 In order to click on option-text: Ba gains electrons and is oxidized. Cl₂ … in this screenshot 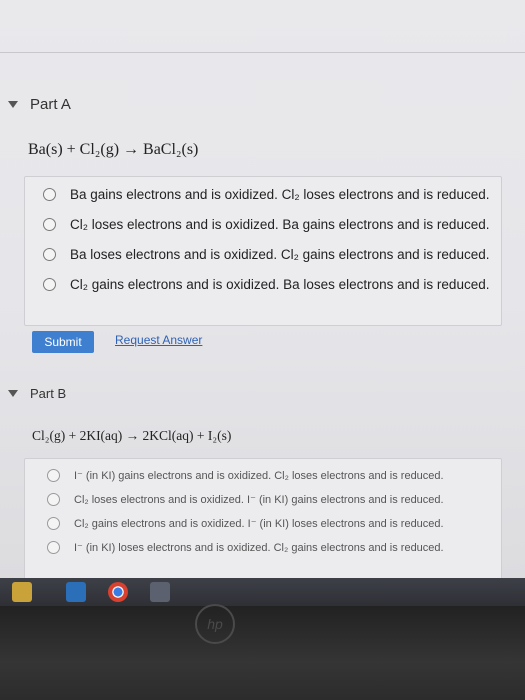, I will do `click(280, 194)`.